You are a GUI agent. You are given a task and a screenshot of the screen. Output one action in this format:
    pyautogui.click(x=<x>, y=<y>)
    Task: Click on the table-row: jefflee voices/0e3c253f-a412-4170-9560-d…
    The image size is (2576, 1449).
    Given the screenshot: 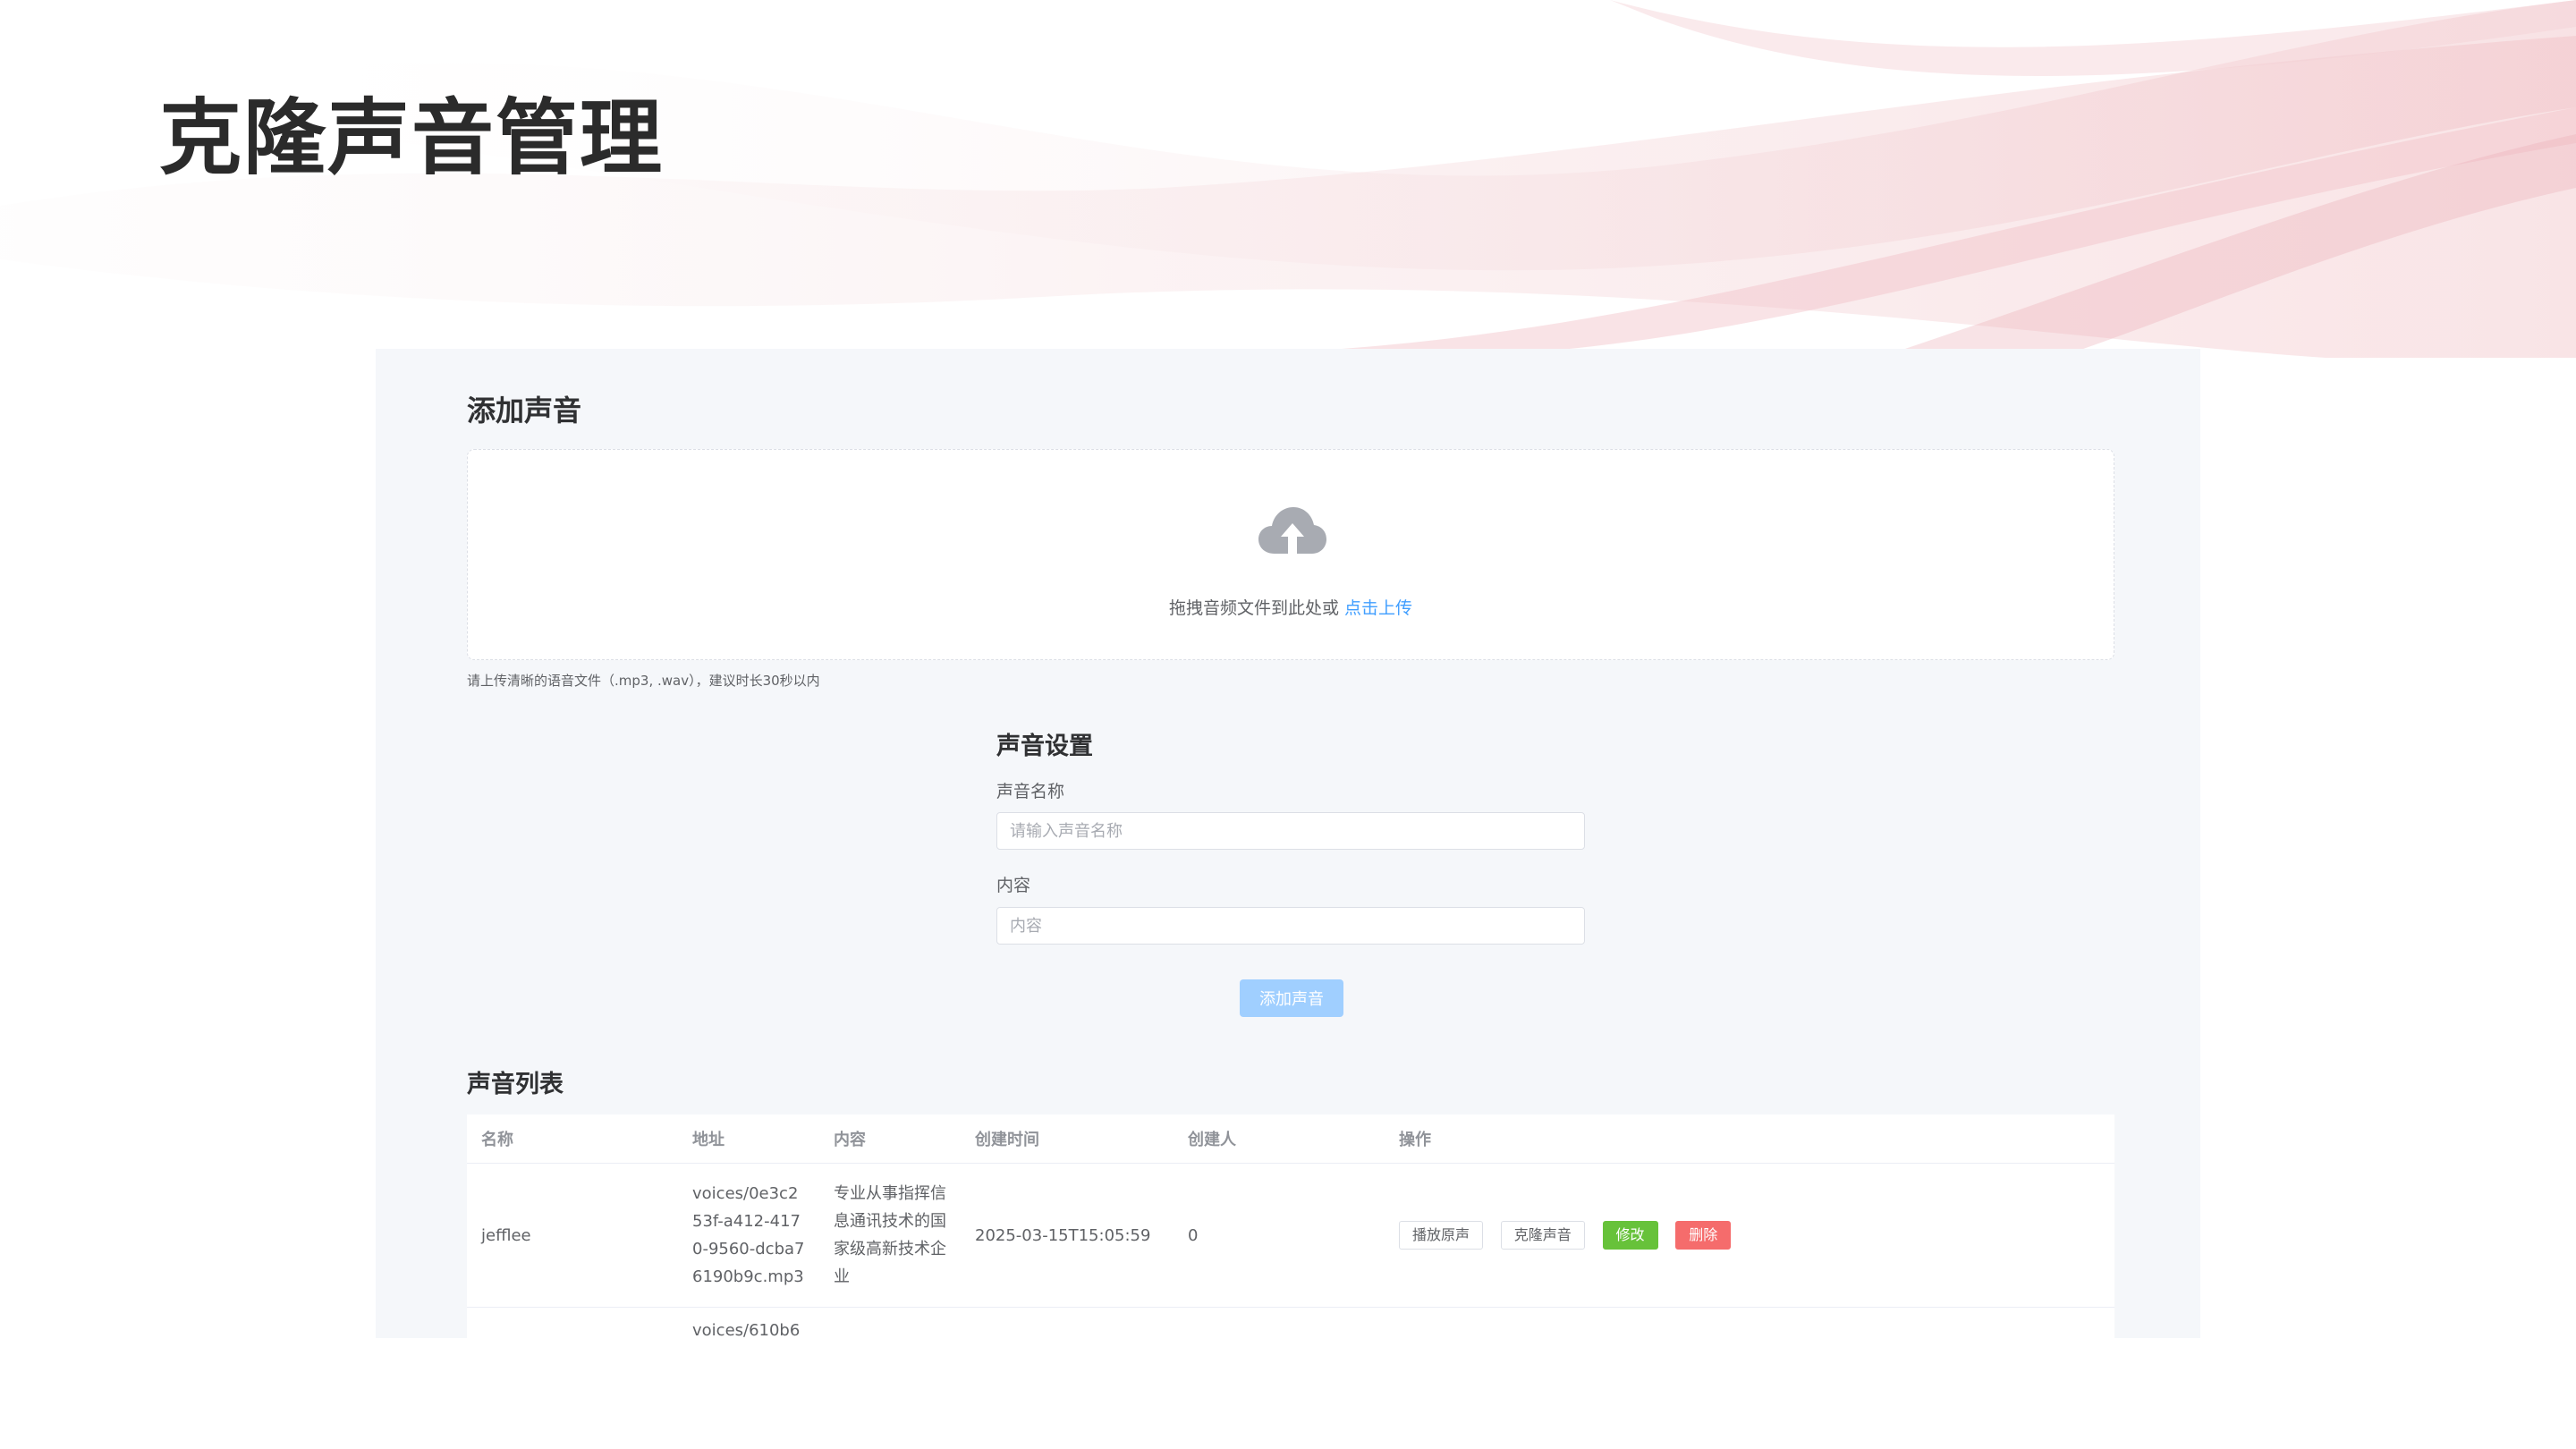 What is the action you would take?
    pyautogui.click(x=1290, y=1235)
    